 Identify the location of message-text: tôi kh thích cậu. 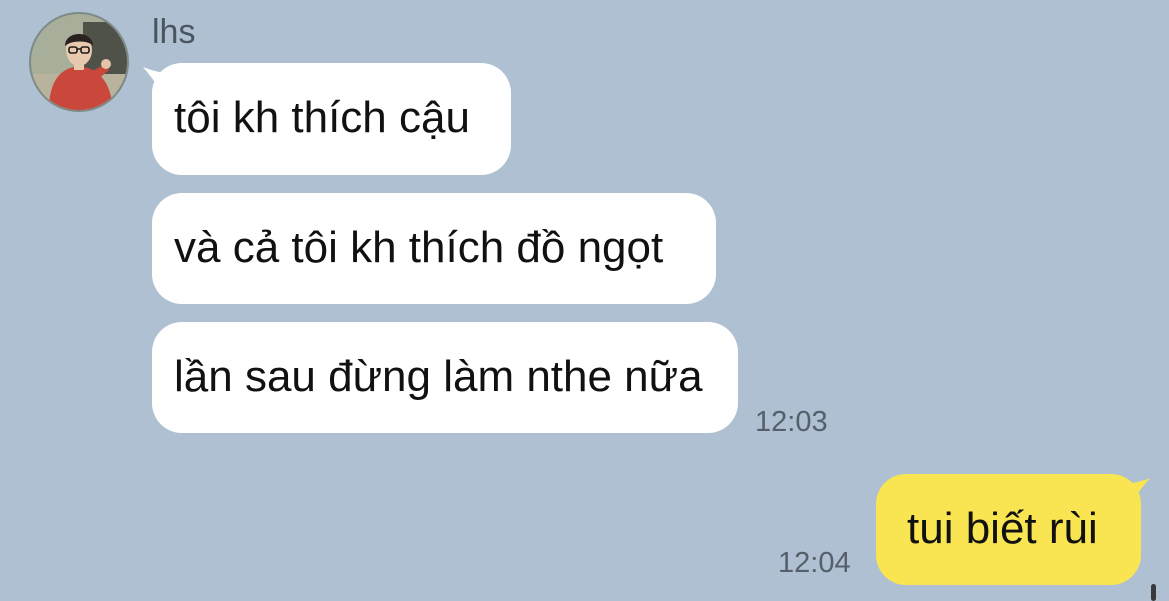
(322, 117).